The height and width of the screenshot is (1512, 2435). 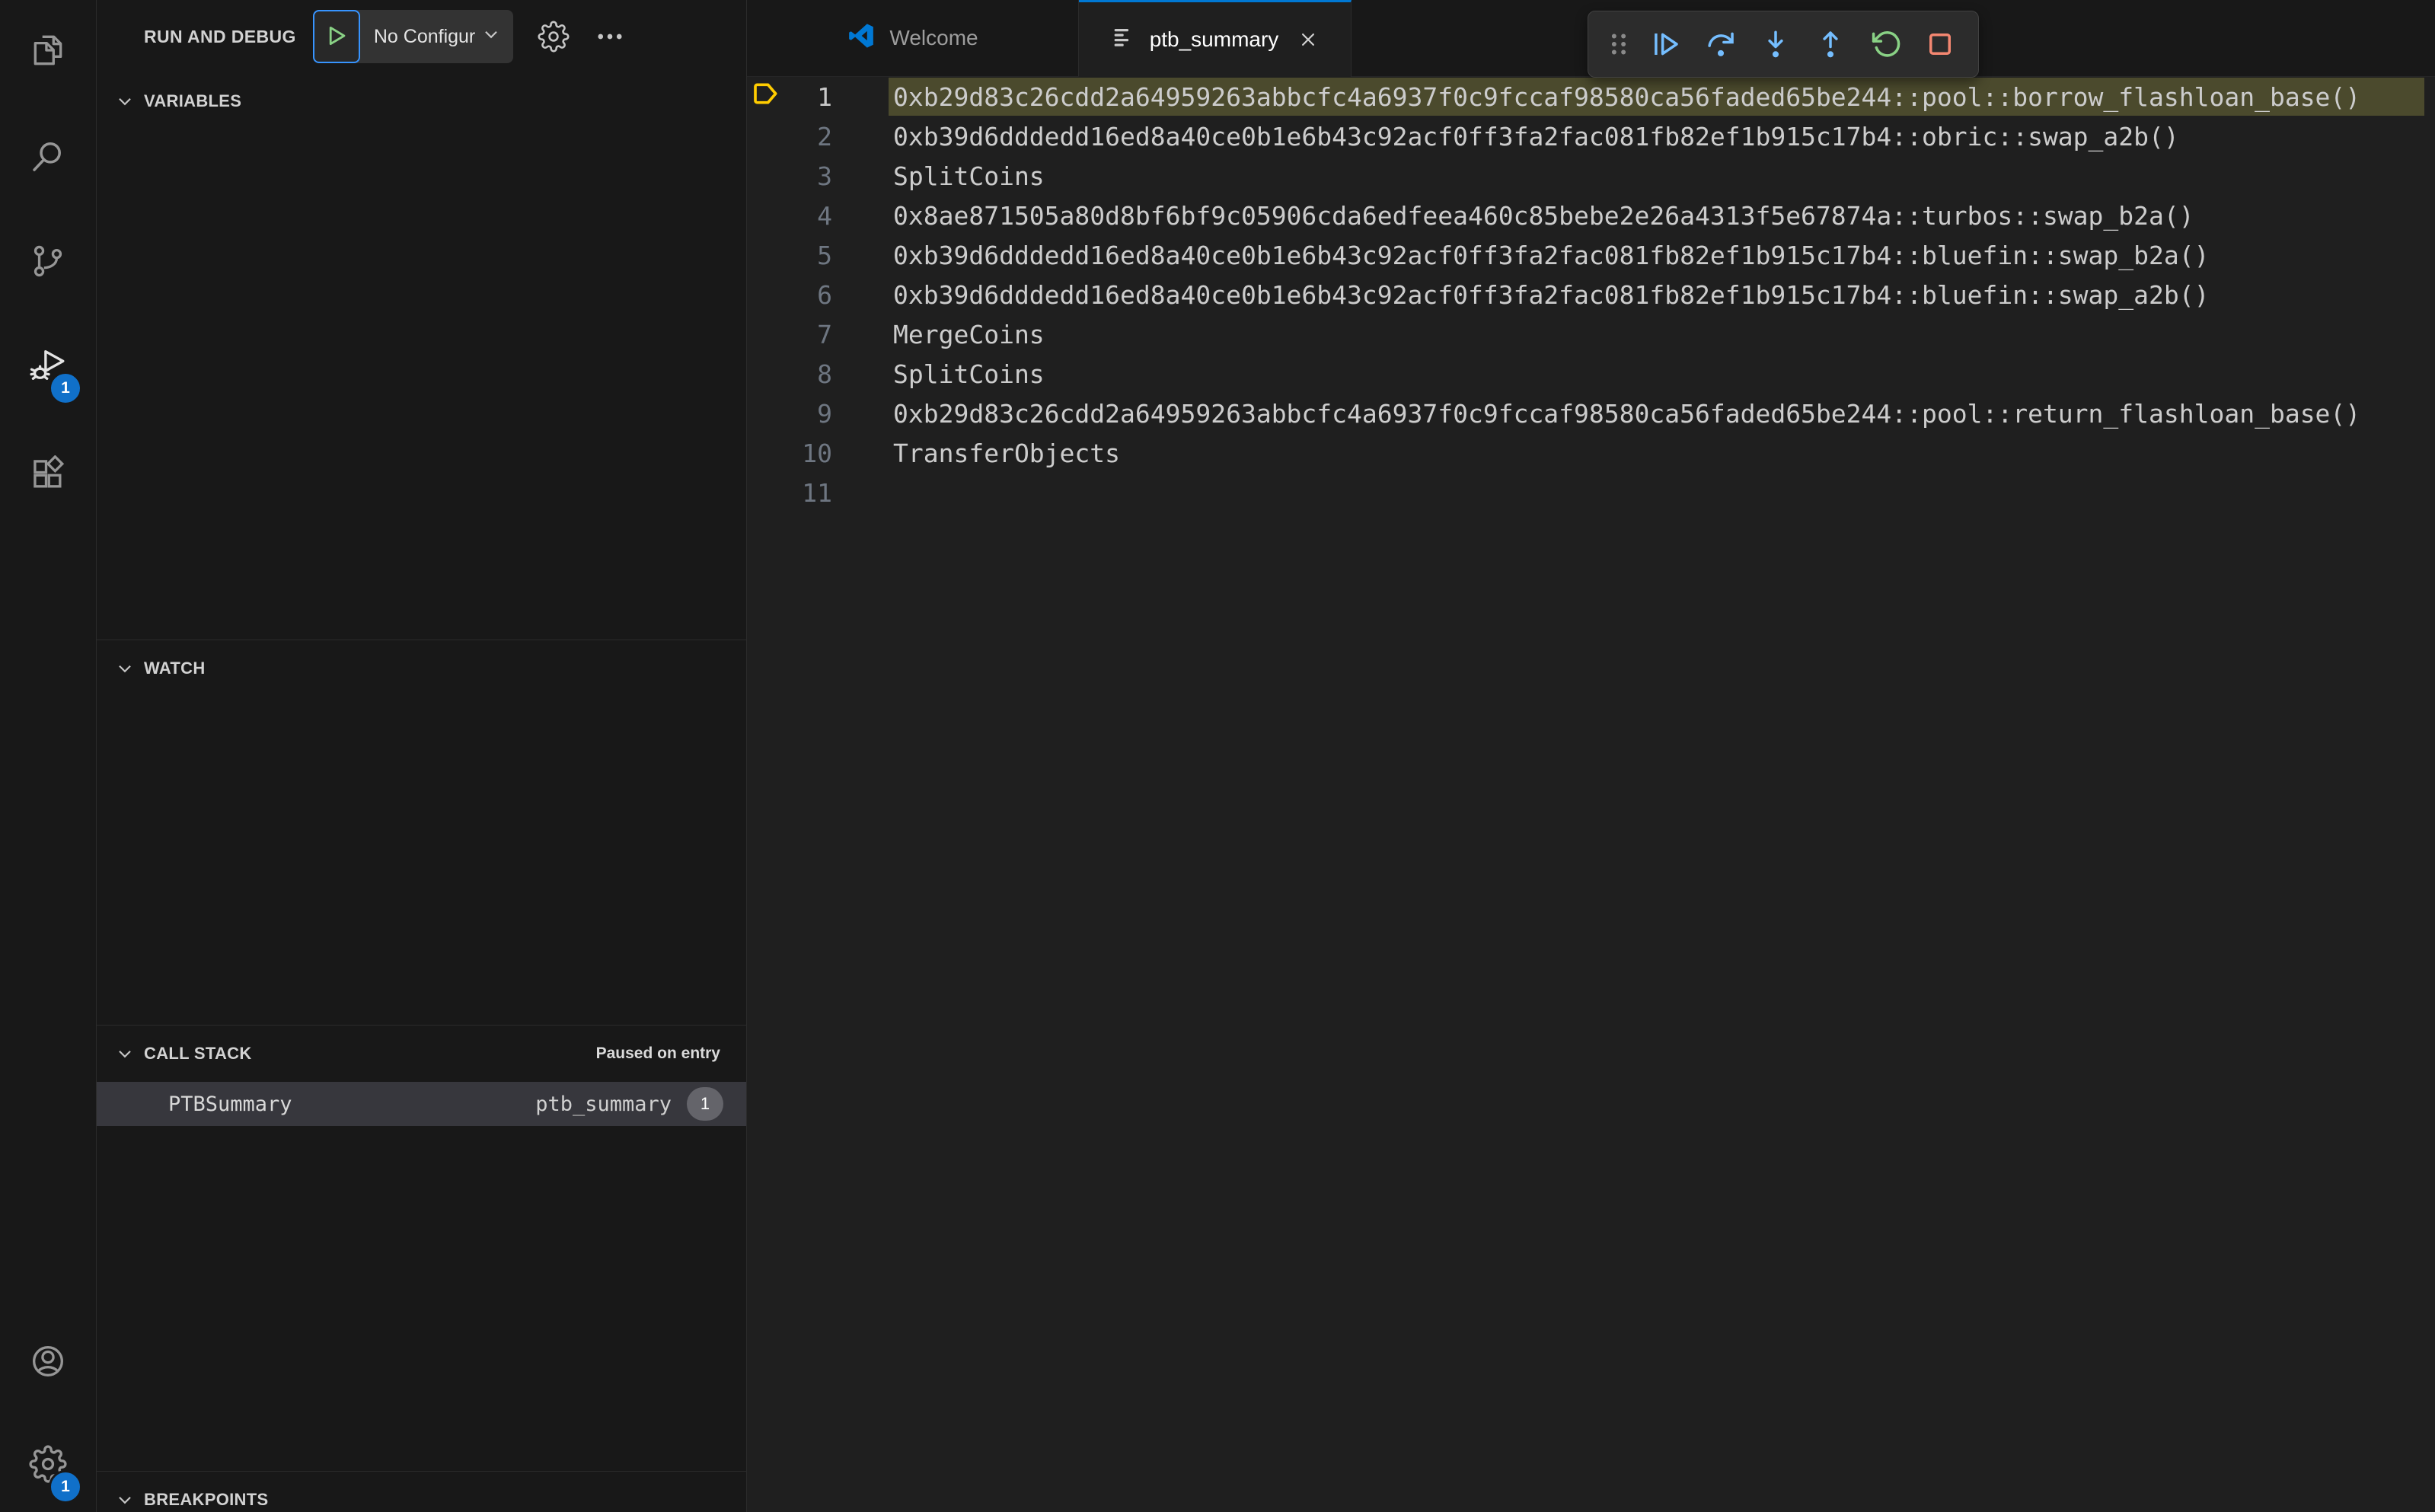 What do you see at coordinates (824, 294) in the screenshot?
I see `line-number: 6` at bounding box center [824, 294].